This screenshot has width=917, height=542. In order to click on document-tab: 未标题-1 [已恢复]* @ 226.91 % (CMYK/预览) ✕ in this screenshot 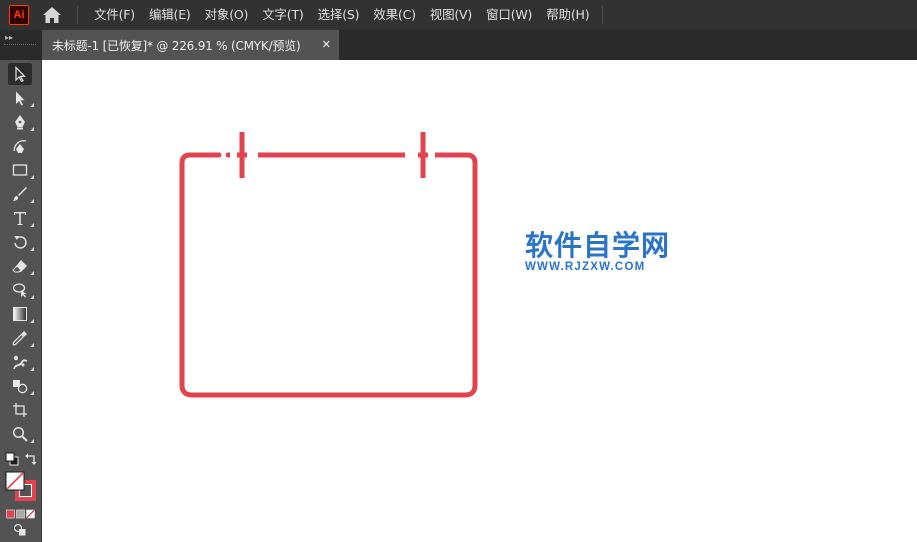, I will do `click(190, 45)`.